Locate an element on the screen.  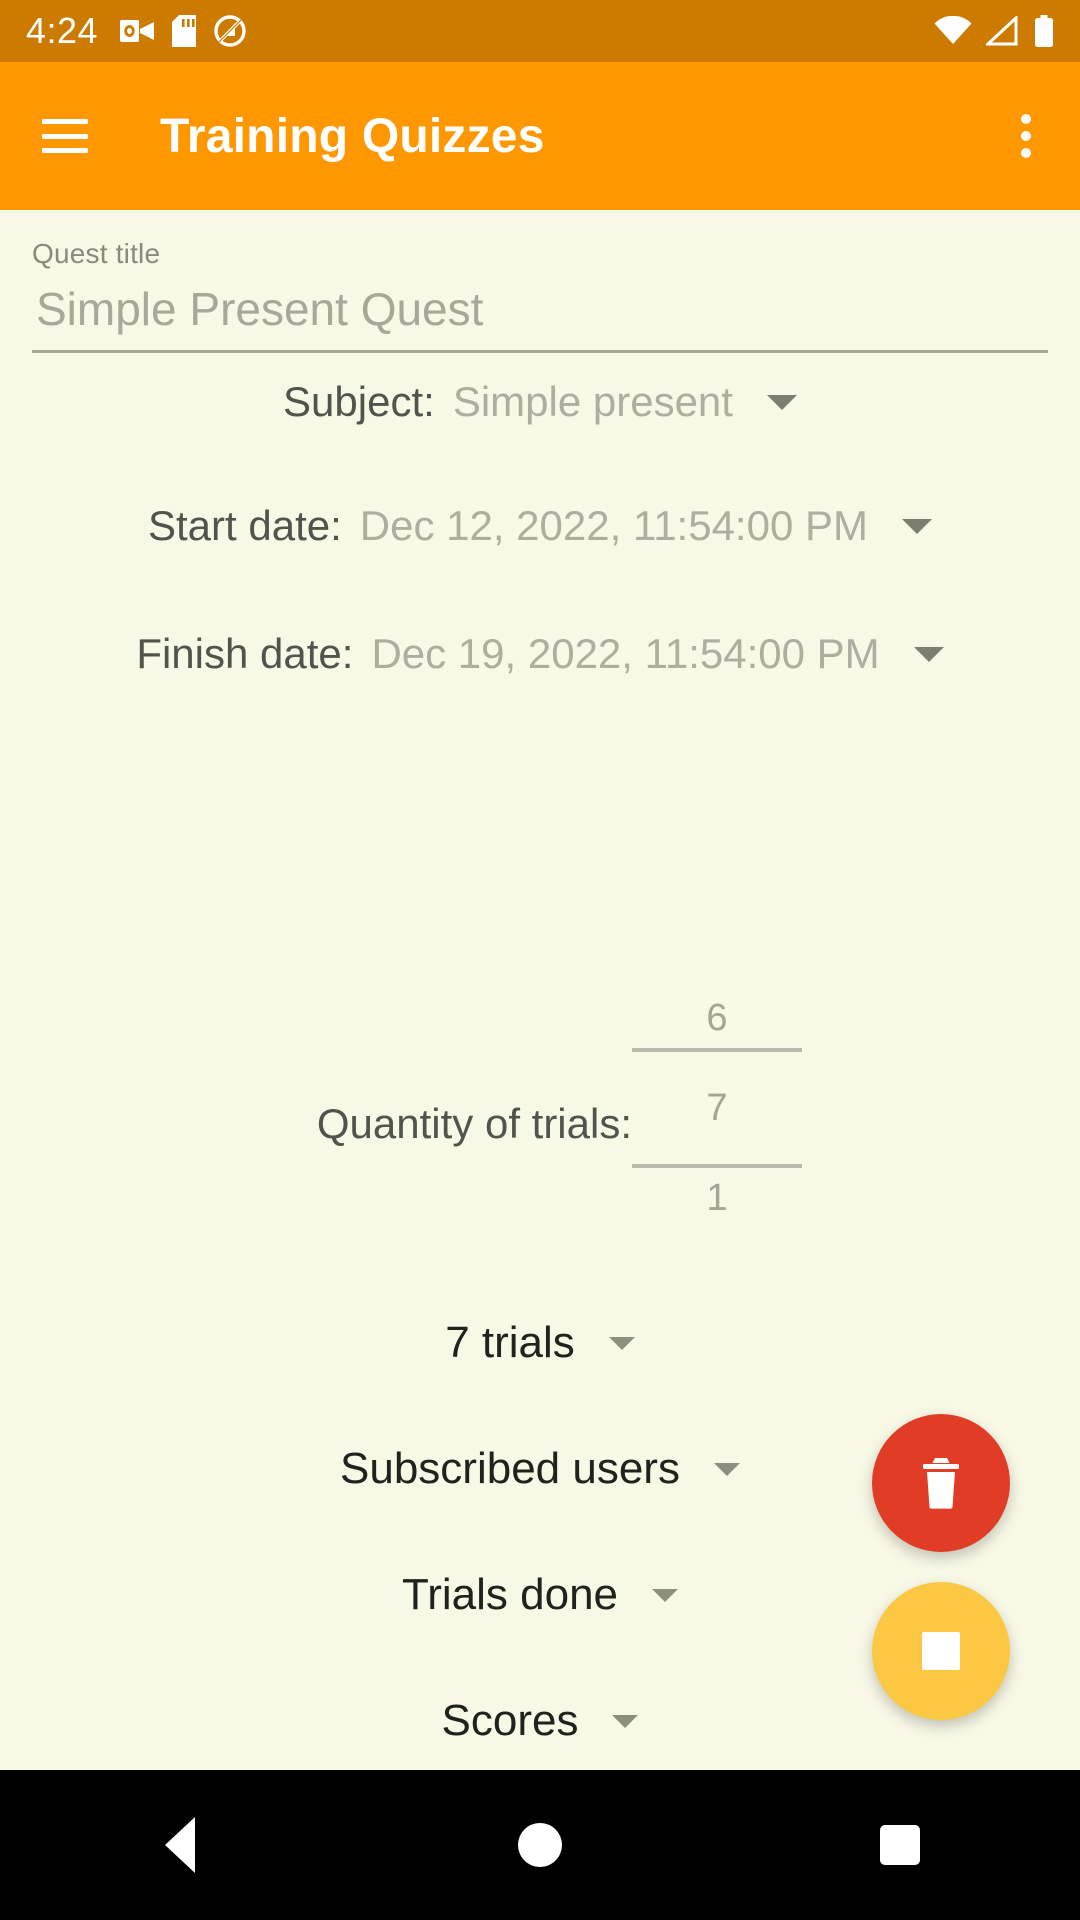
notification-icons is located at coordinates (183, 31).